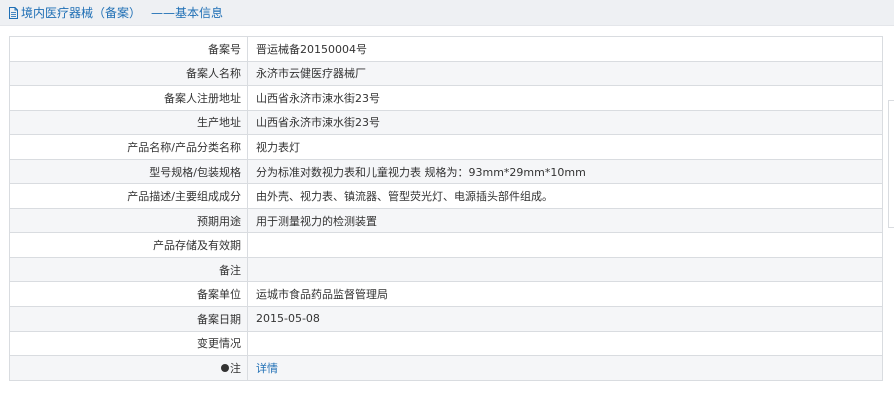 The height and width of the screenshot is (405, 894). Describe the element at coordinates (128, 49) in the screenshot. I see `row-label: 备案号` at that location.